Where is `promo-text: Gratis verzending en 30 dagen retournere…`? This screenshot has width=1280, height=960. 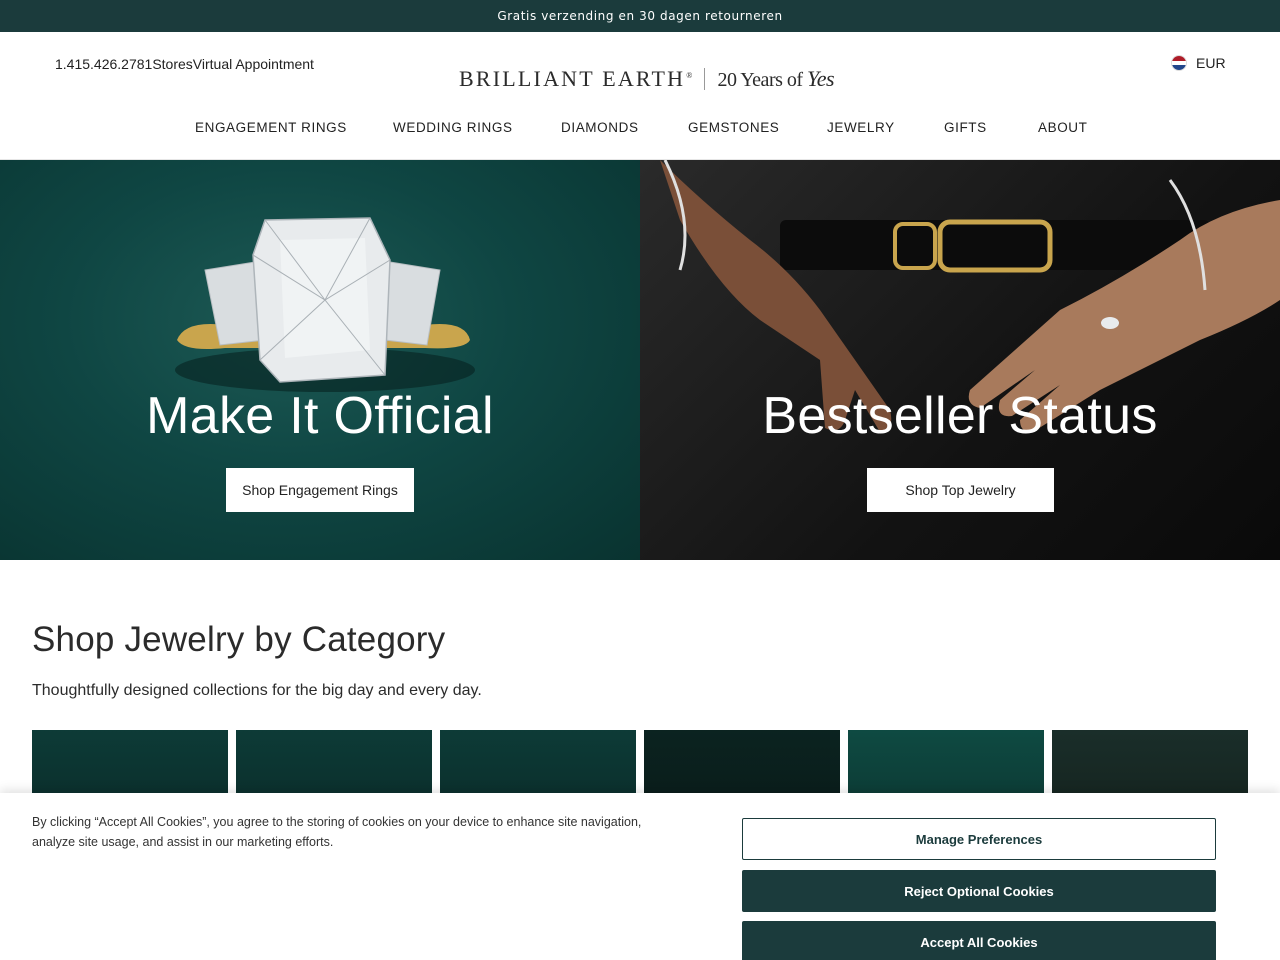
promo-text: Gratis verzending en 30 dagen retournere… is located at coordinates (640, 16).